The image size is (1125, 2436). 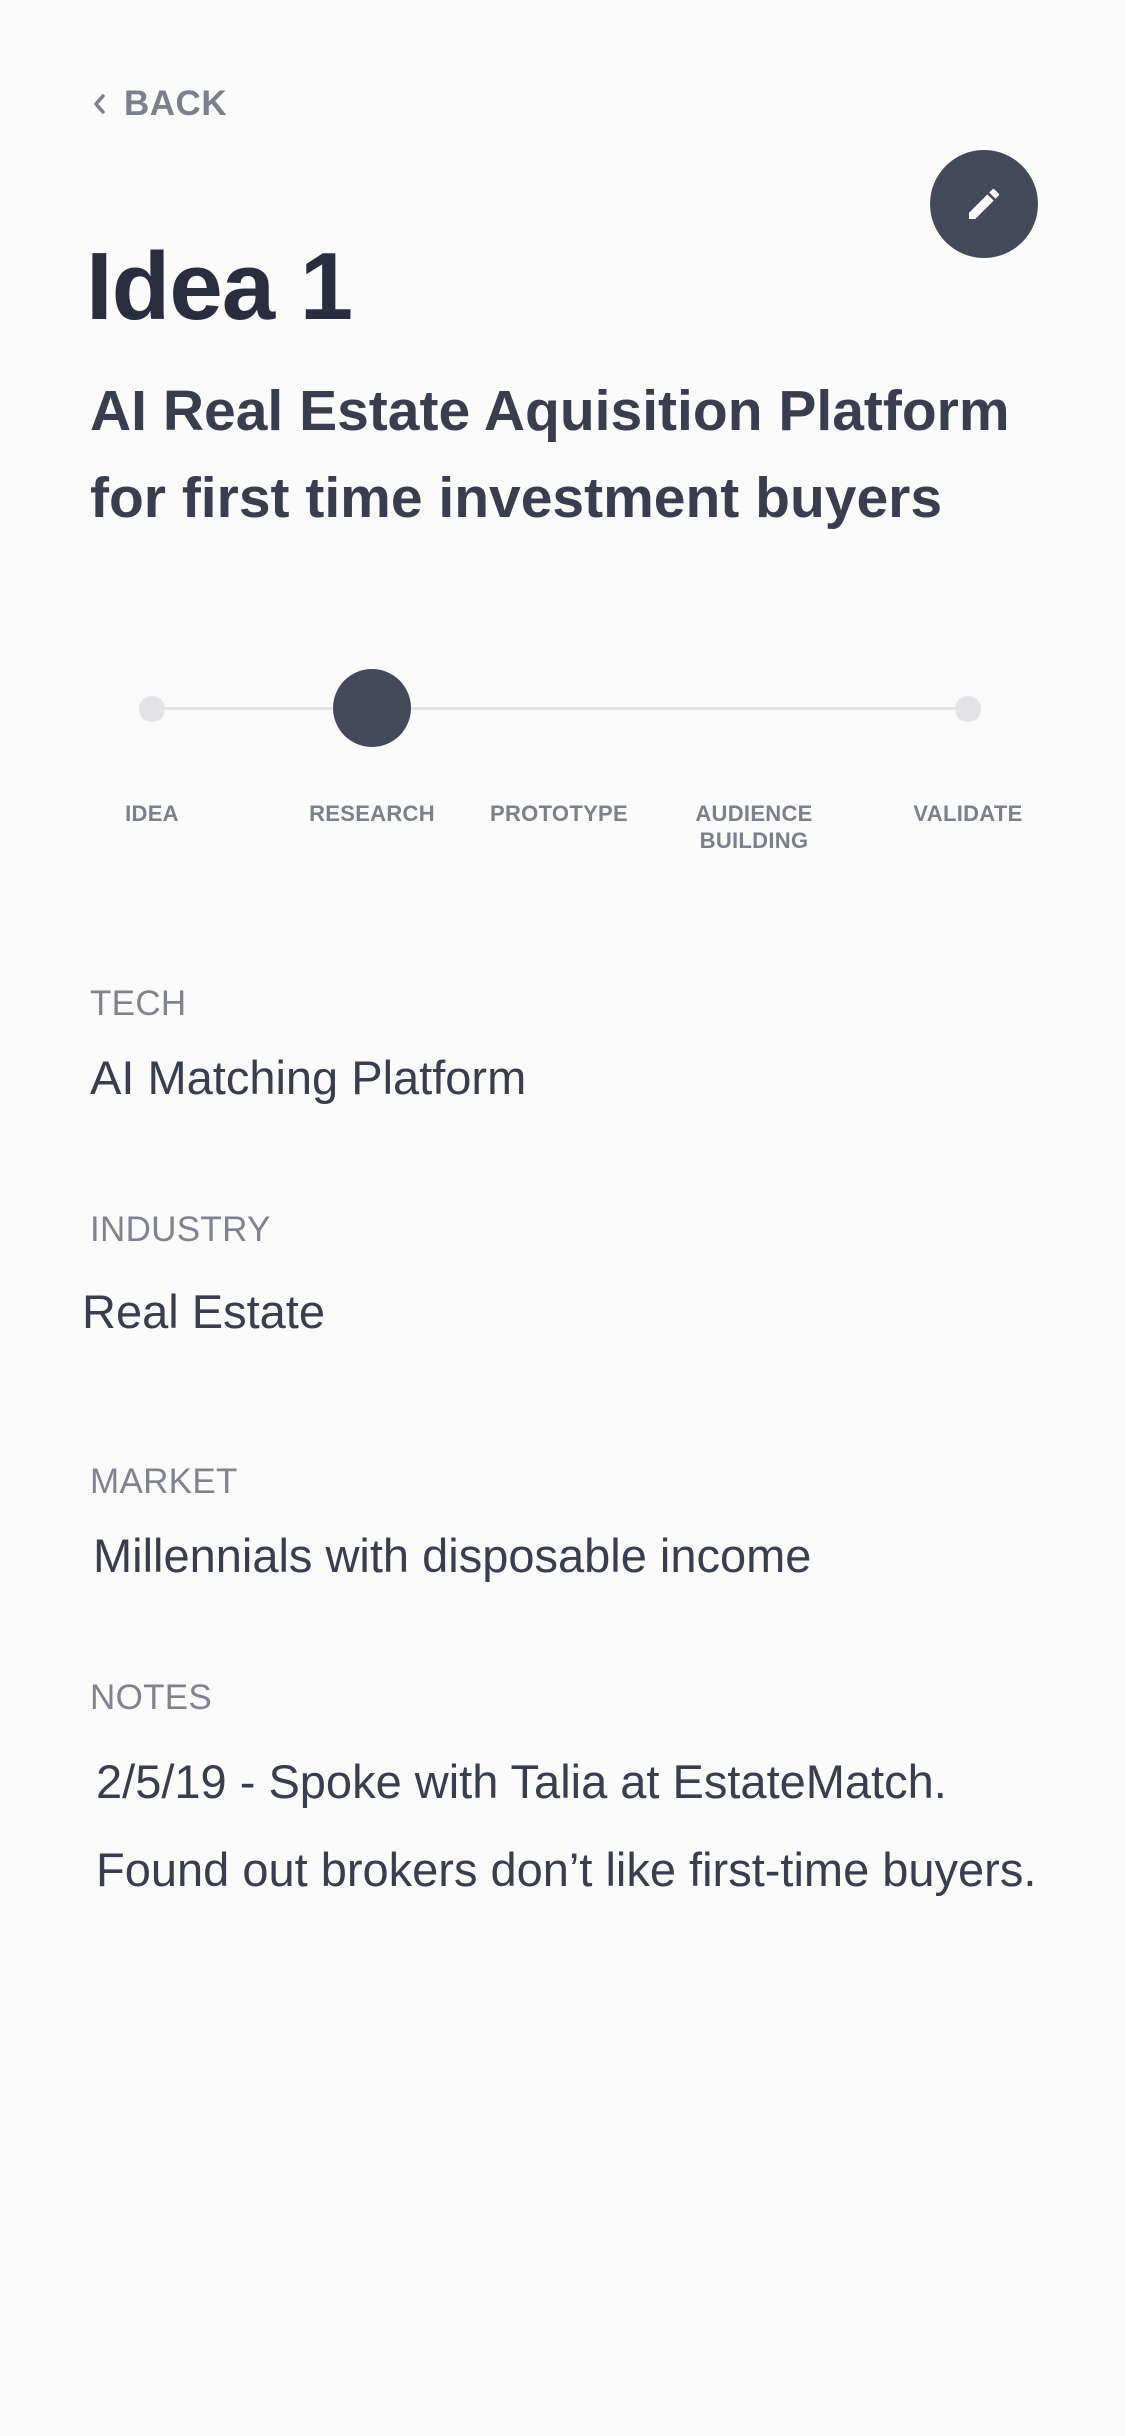 I want to click on step-dot-active, so click(x=372, y=708).